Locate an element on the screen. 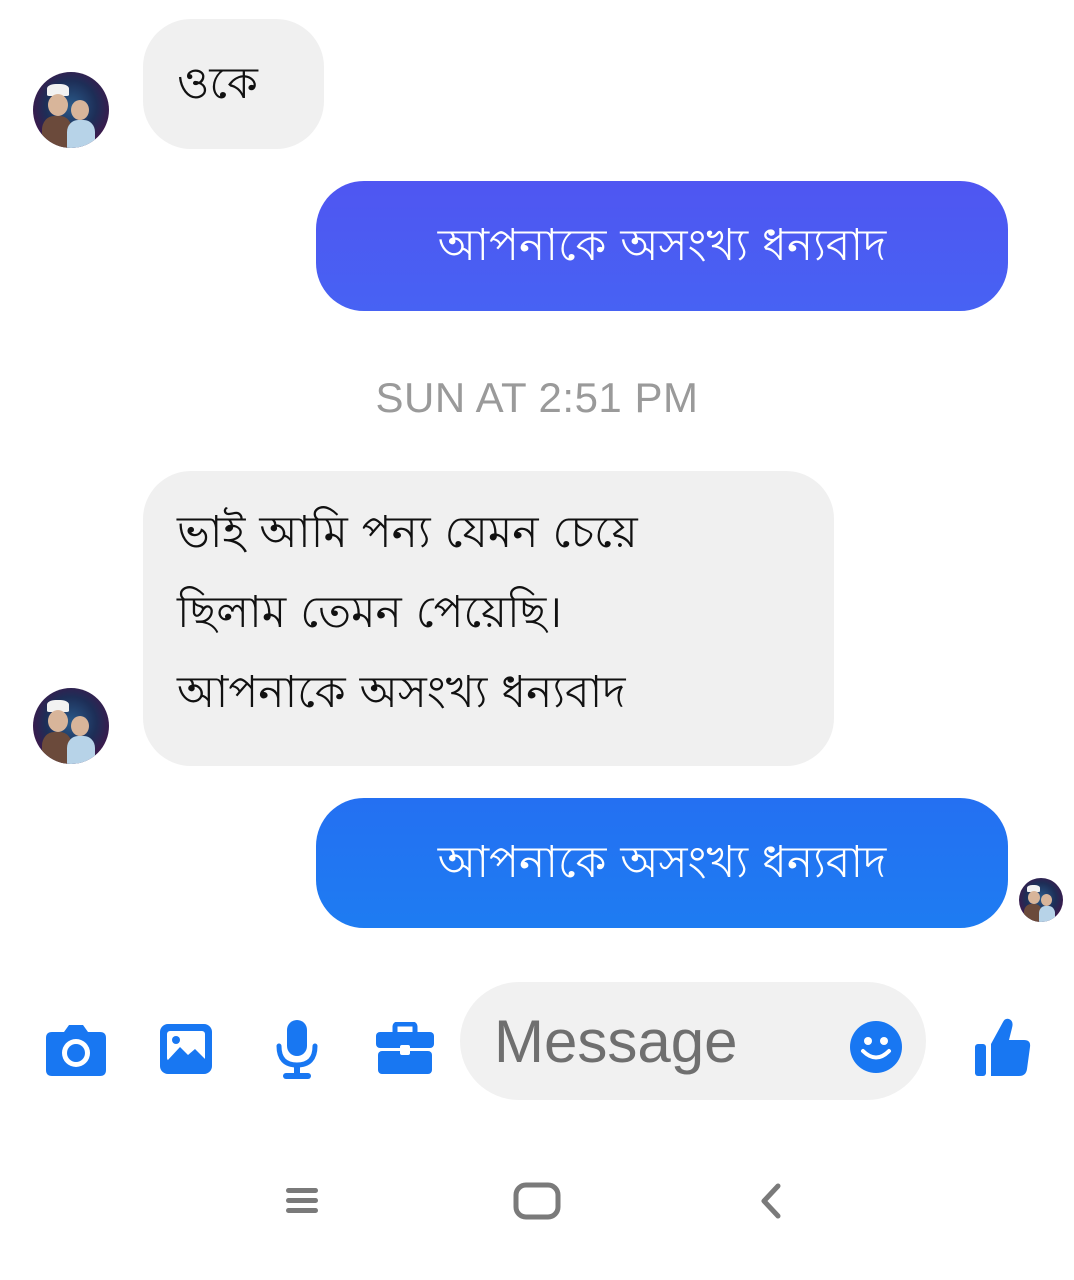 The height and width of the screenshot is (1280, 1074). microphone-icon is located at coordinates (297, 1050).